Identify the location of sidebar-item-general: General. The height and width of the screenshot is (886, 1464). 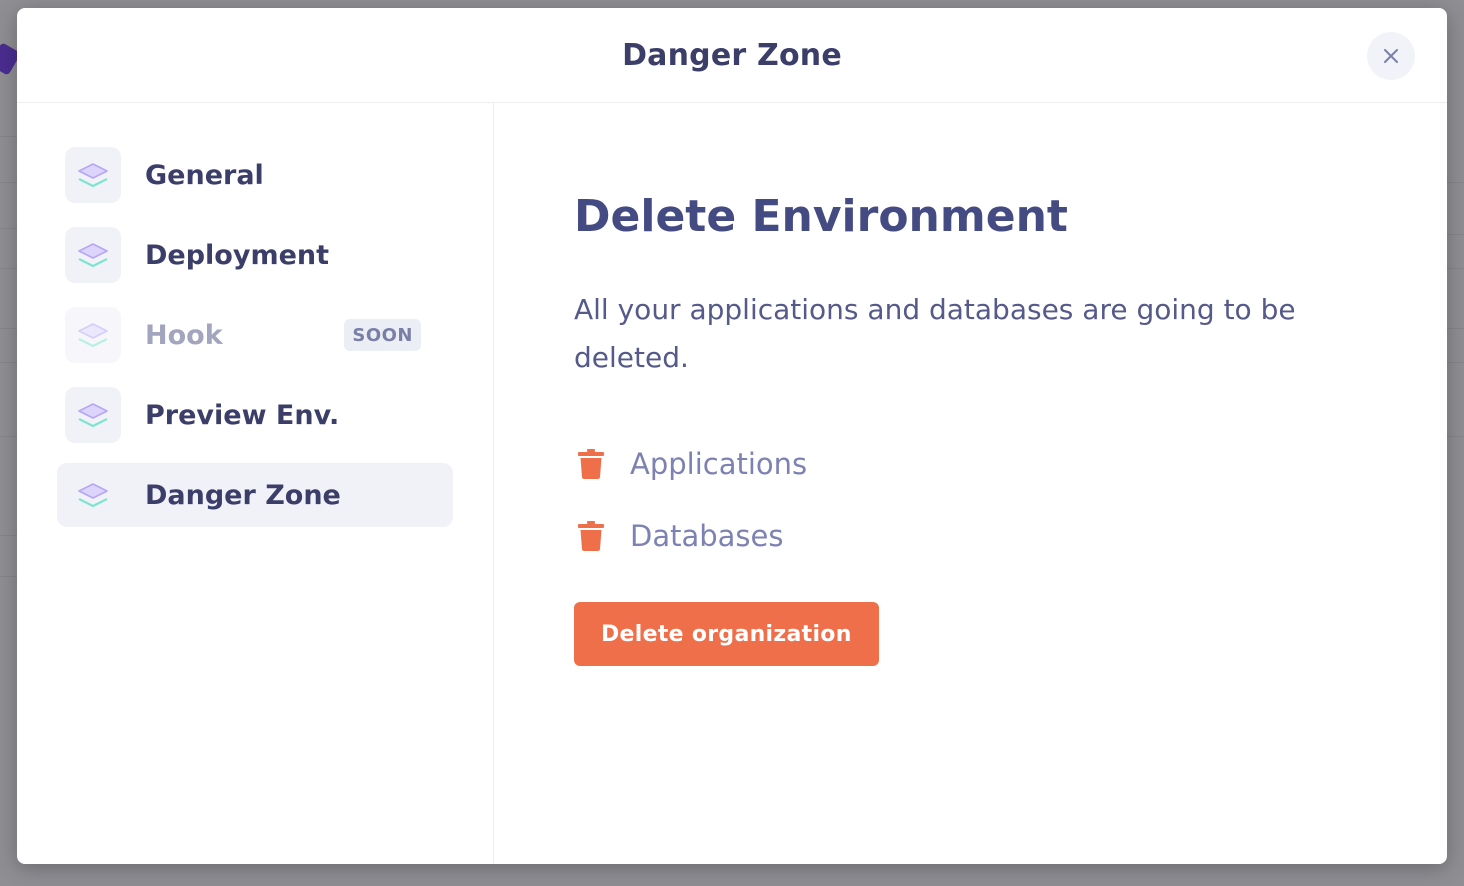
(255, 175).